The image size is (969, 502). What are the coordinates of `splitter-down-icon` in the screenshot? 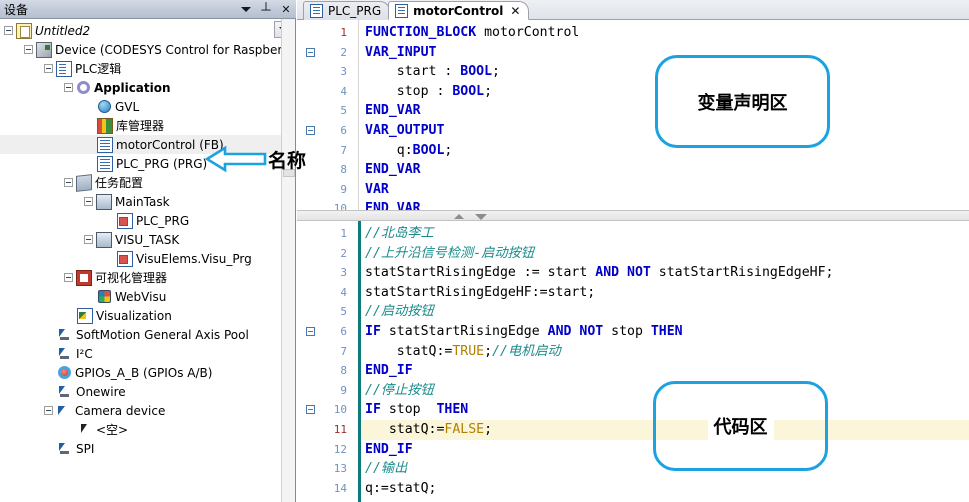 It's located at (481, 217).